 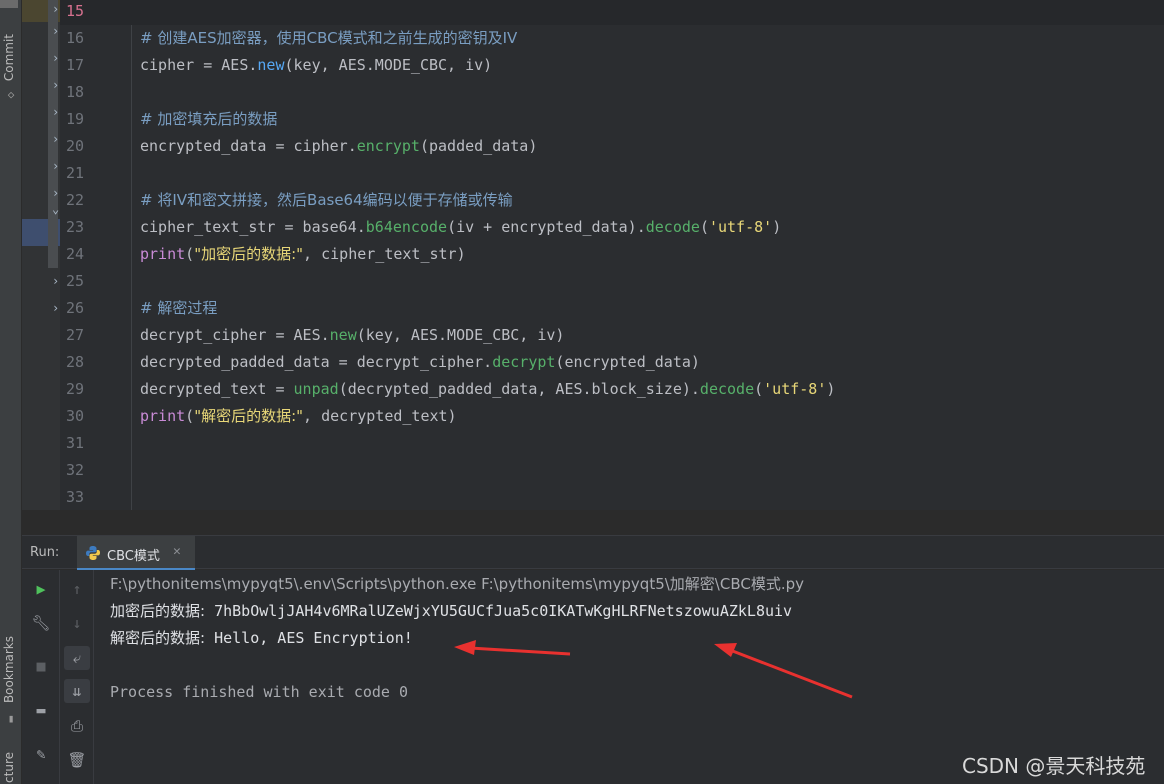 I want to click on code-token: cipher = AES., so click(x=199, y=65).